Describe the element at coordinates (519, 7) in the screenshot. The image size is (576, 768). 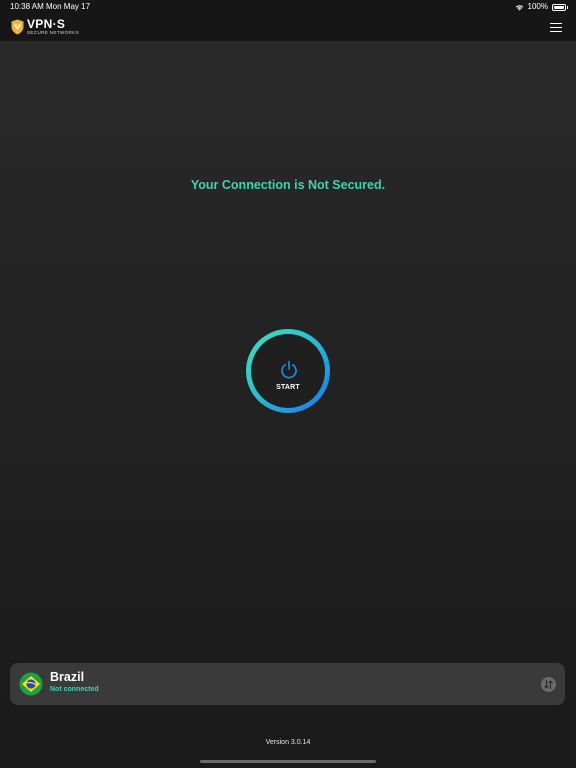
I see `wifi-icon` at that location.